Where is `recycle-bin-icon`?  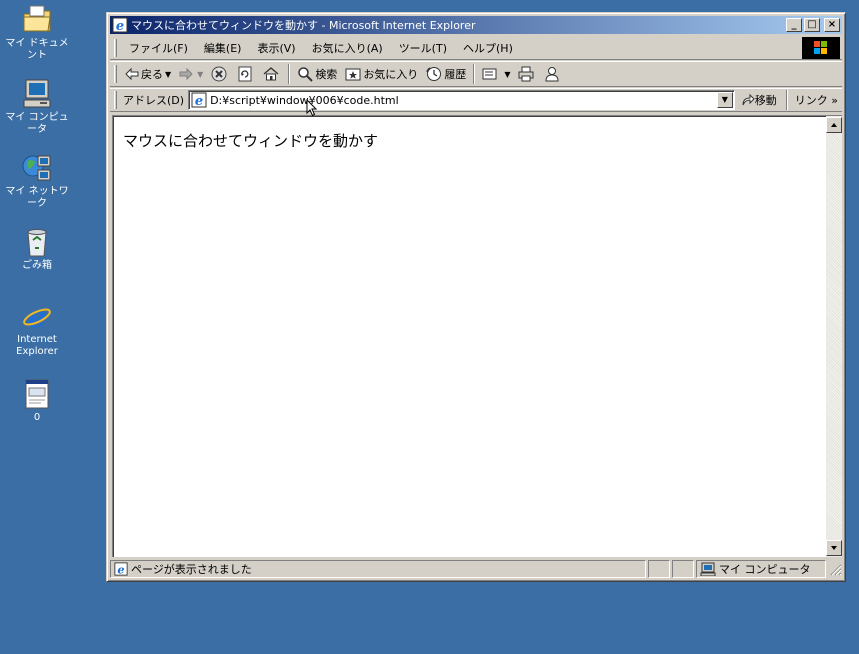 recycle-bin-icon is located at coordinates (37, 242).